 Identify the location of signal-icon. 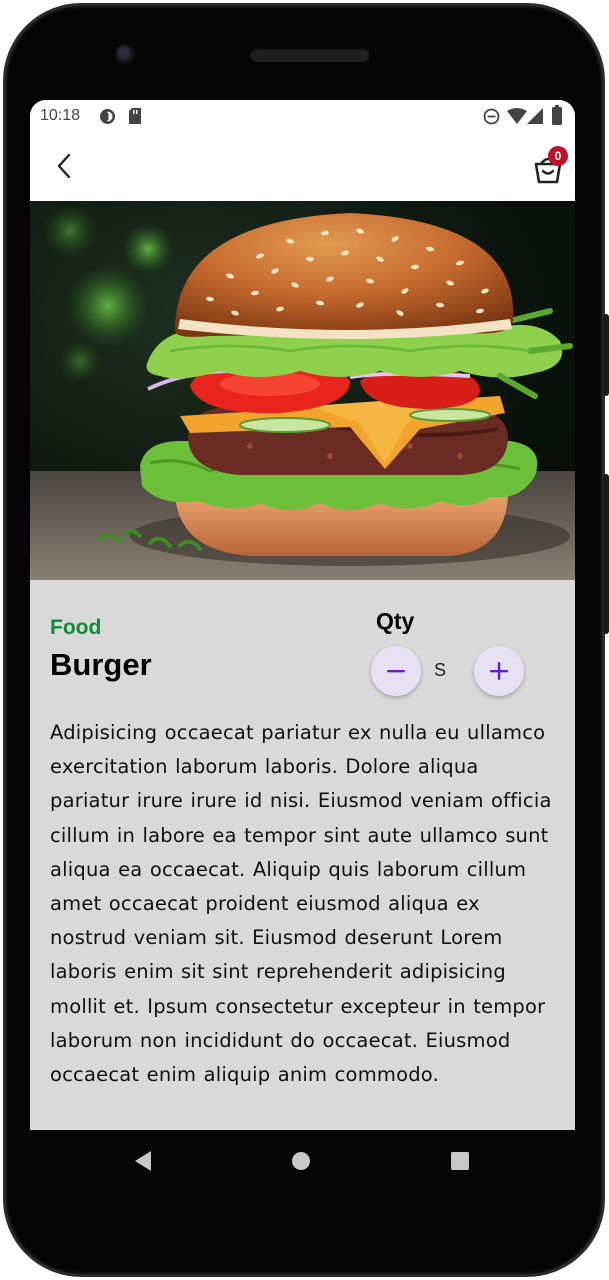
(535, 116).